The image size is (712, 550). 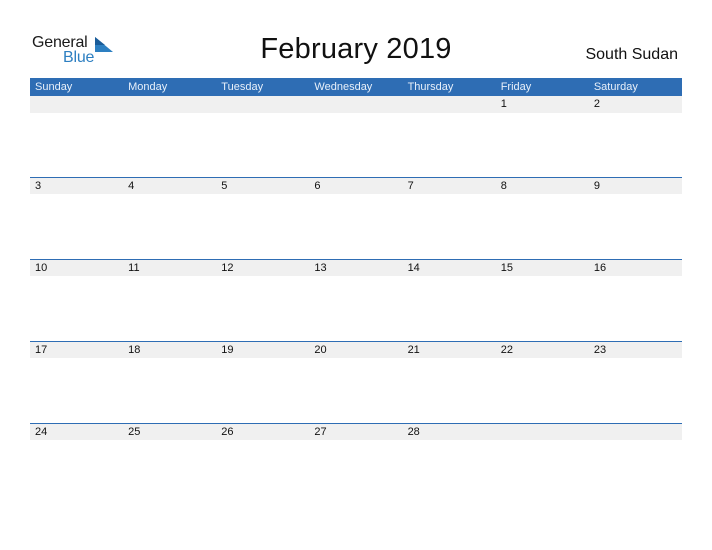 I want to click on day-cell: 18, so click(x=134, y=350).